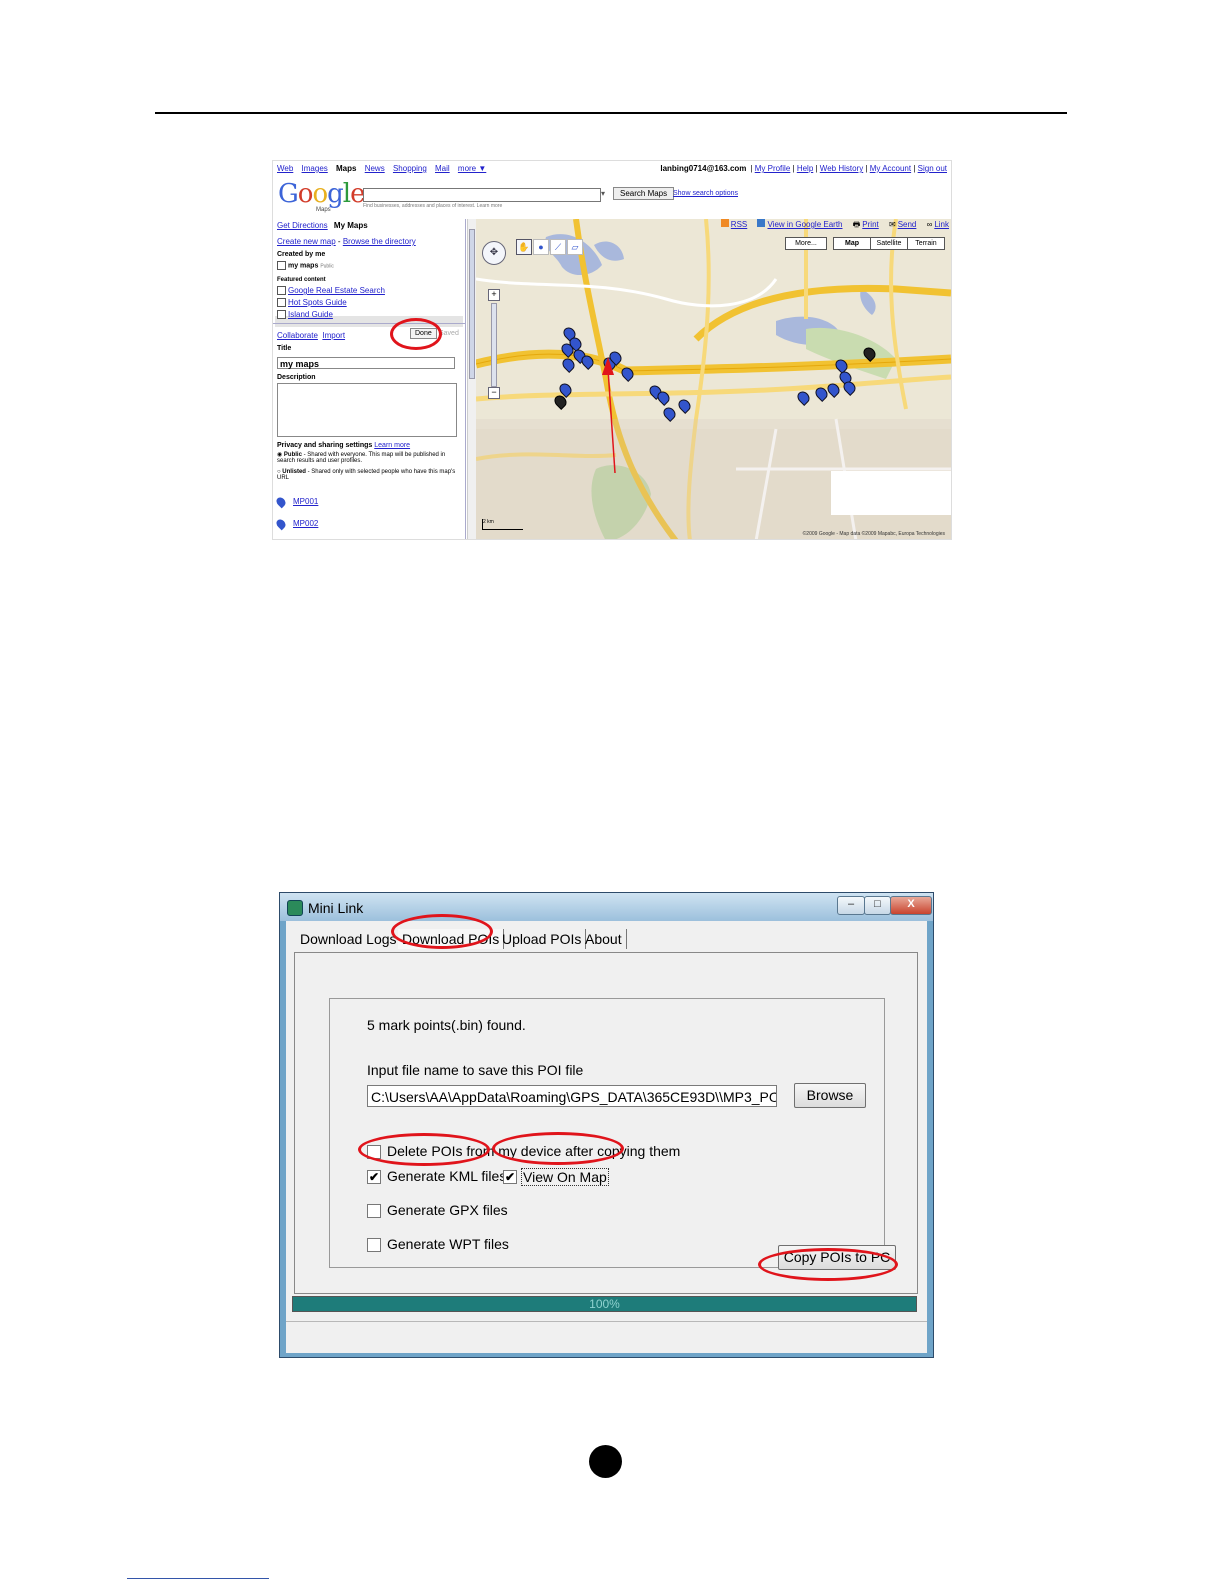 Image resolution: width=1225 pixels, height=1585 pixels. I want to click on privacy-learn-more-link: Learn more, so click(392, 445).